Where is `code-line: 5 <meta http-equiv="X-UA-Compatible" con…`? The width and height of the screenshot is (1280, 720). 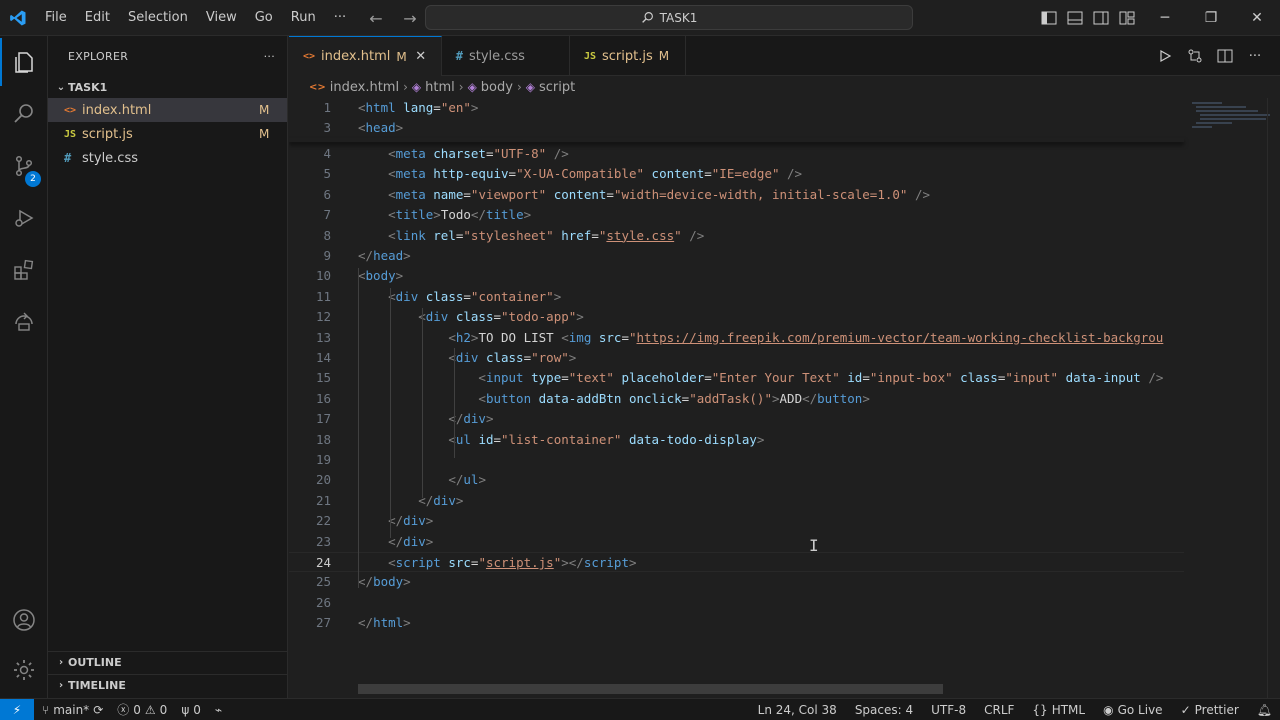
code-line: 5 <meta http-equiv="X-UA-Compatible" con… is located at coordinates (736, 174).